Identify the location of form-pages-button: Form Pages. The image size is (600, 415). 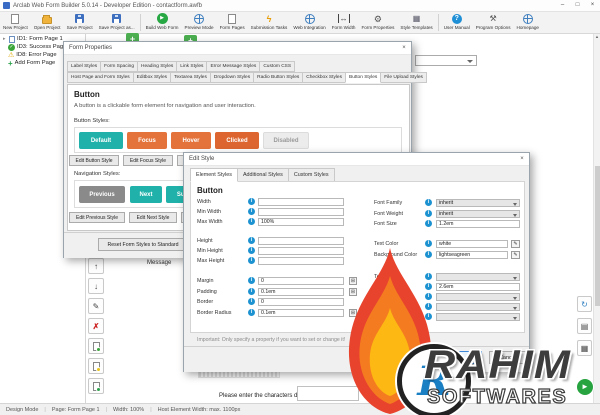
(232, 22).